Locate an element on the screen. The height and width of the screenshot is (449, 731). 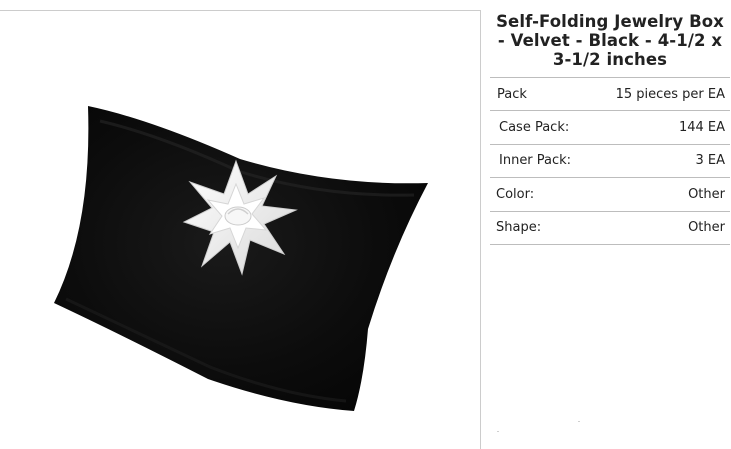
spec-value: 15 pieces per EA is located at coordinates (670, 94).